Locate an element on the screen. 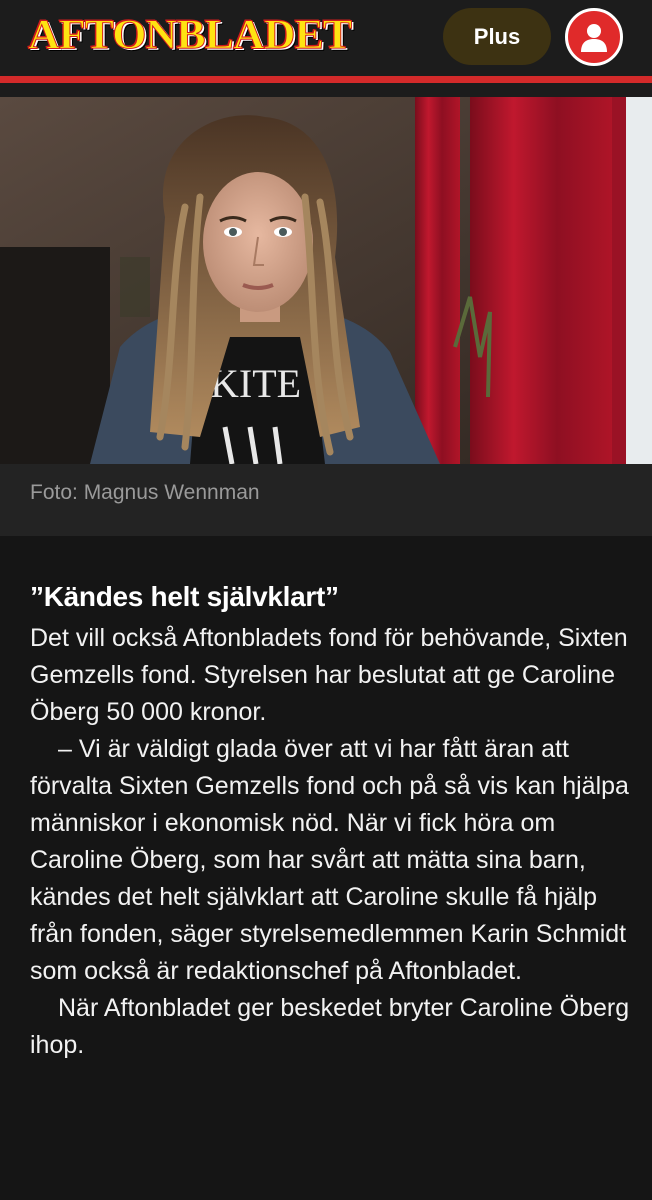  logo-wordmark: AFTONBLADET is located at coordinates (189, 34).